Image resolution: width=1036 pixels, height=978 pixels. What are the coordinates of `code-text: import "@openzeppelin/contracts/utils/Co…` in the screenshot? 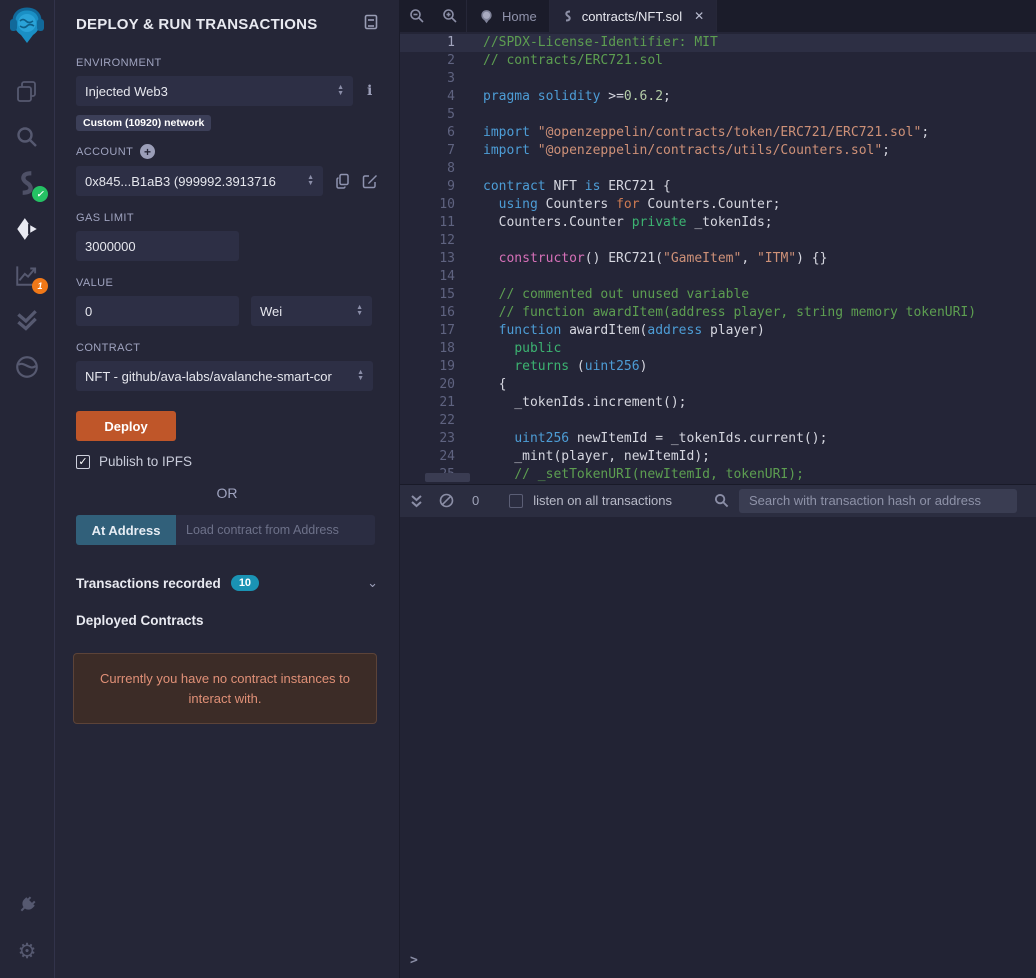 It's located at (686, 150).